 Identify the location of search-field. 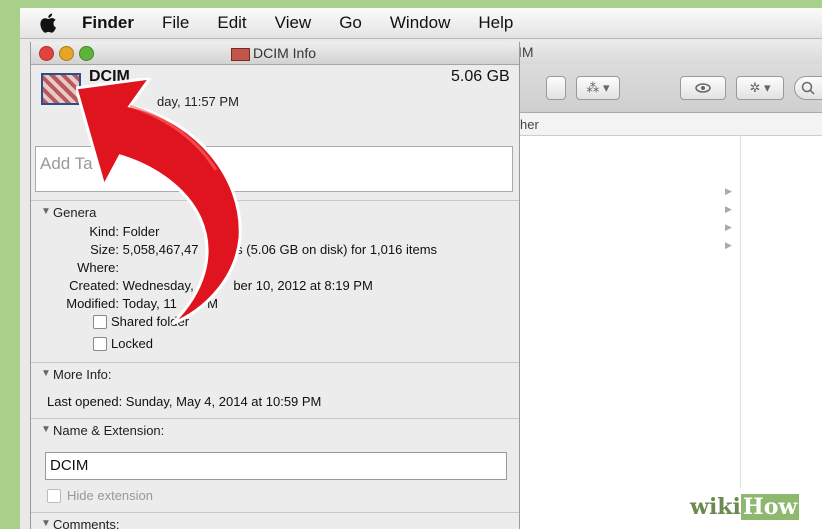
(808, 88).